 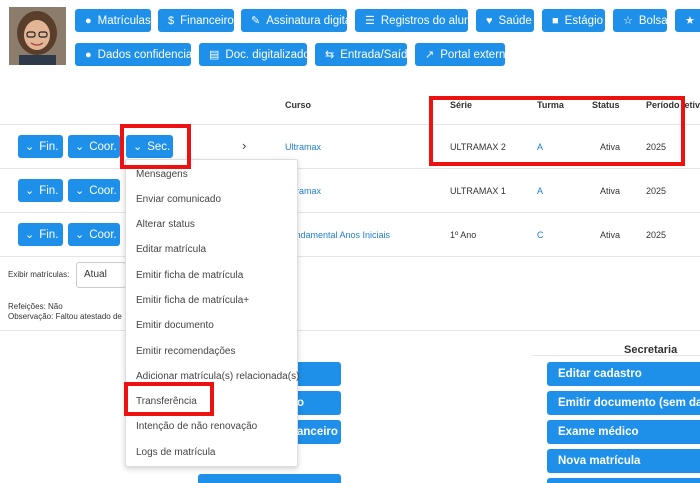 What do you see at coordinates (65, 316) in the screenshot?
I see `observacao-text: Observação: Faltou atestado de` at bounding box center [65, 316].